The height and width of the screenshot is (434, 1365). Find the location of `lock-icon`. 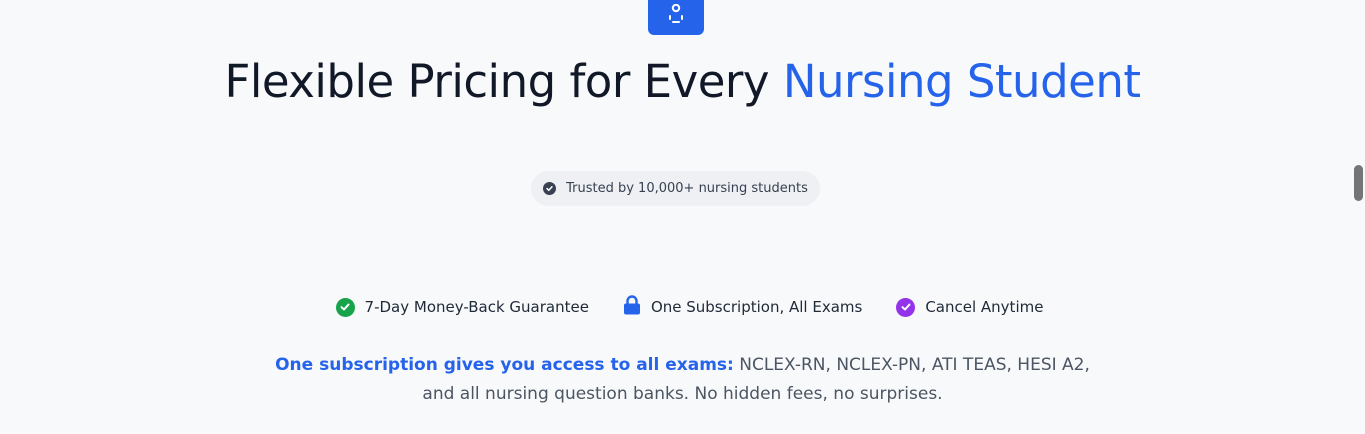

lock-icon is located at coordinates (632, 307).